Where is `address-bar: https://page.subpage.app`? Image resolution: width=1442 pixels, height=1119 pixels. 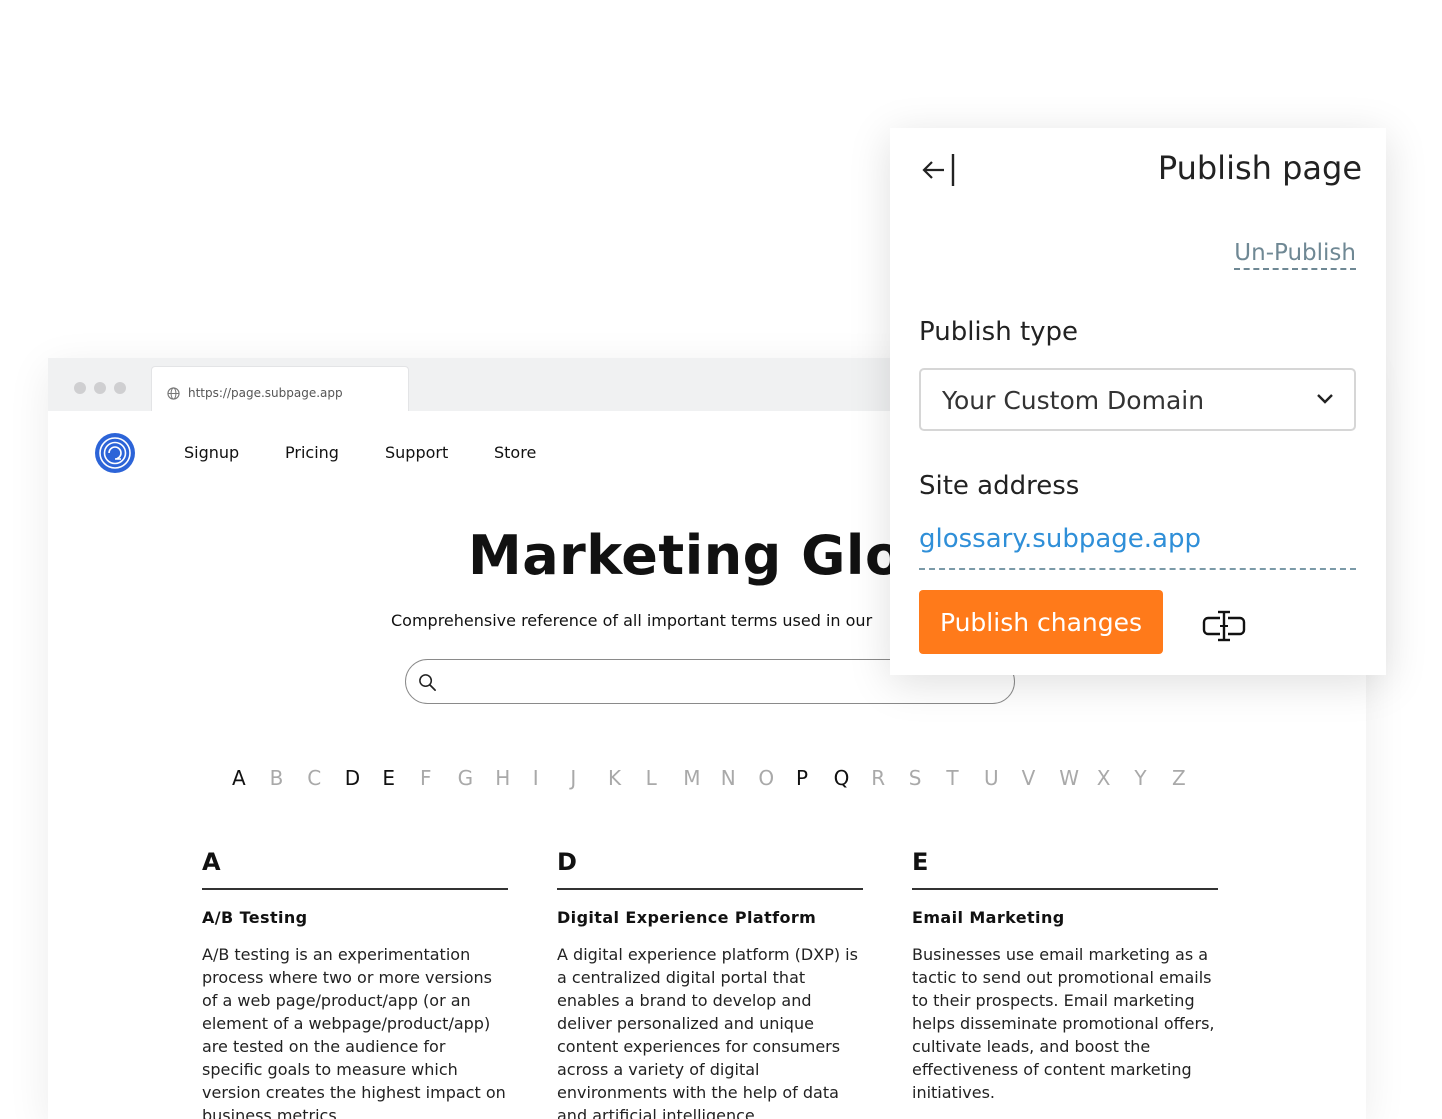 address-bar: https://page.subpage.app is located at coordinates (280, 388).